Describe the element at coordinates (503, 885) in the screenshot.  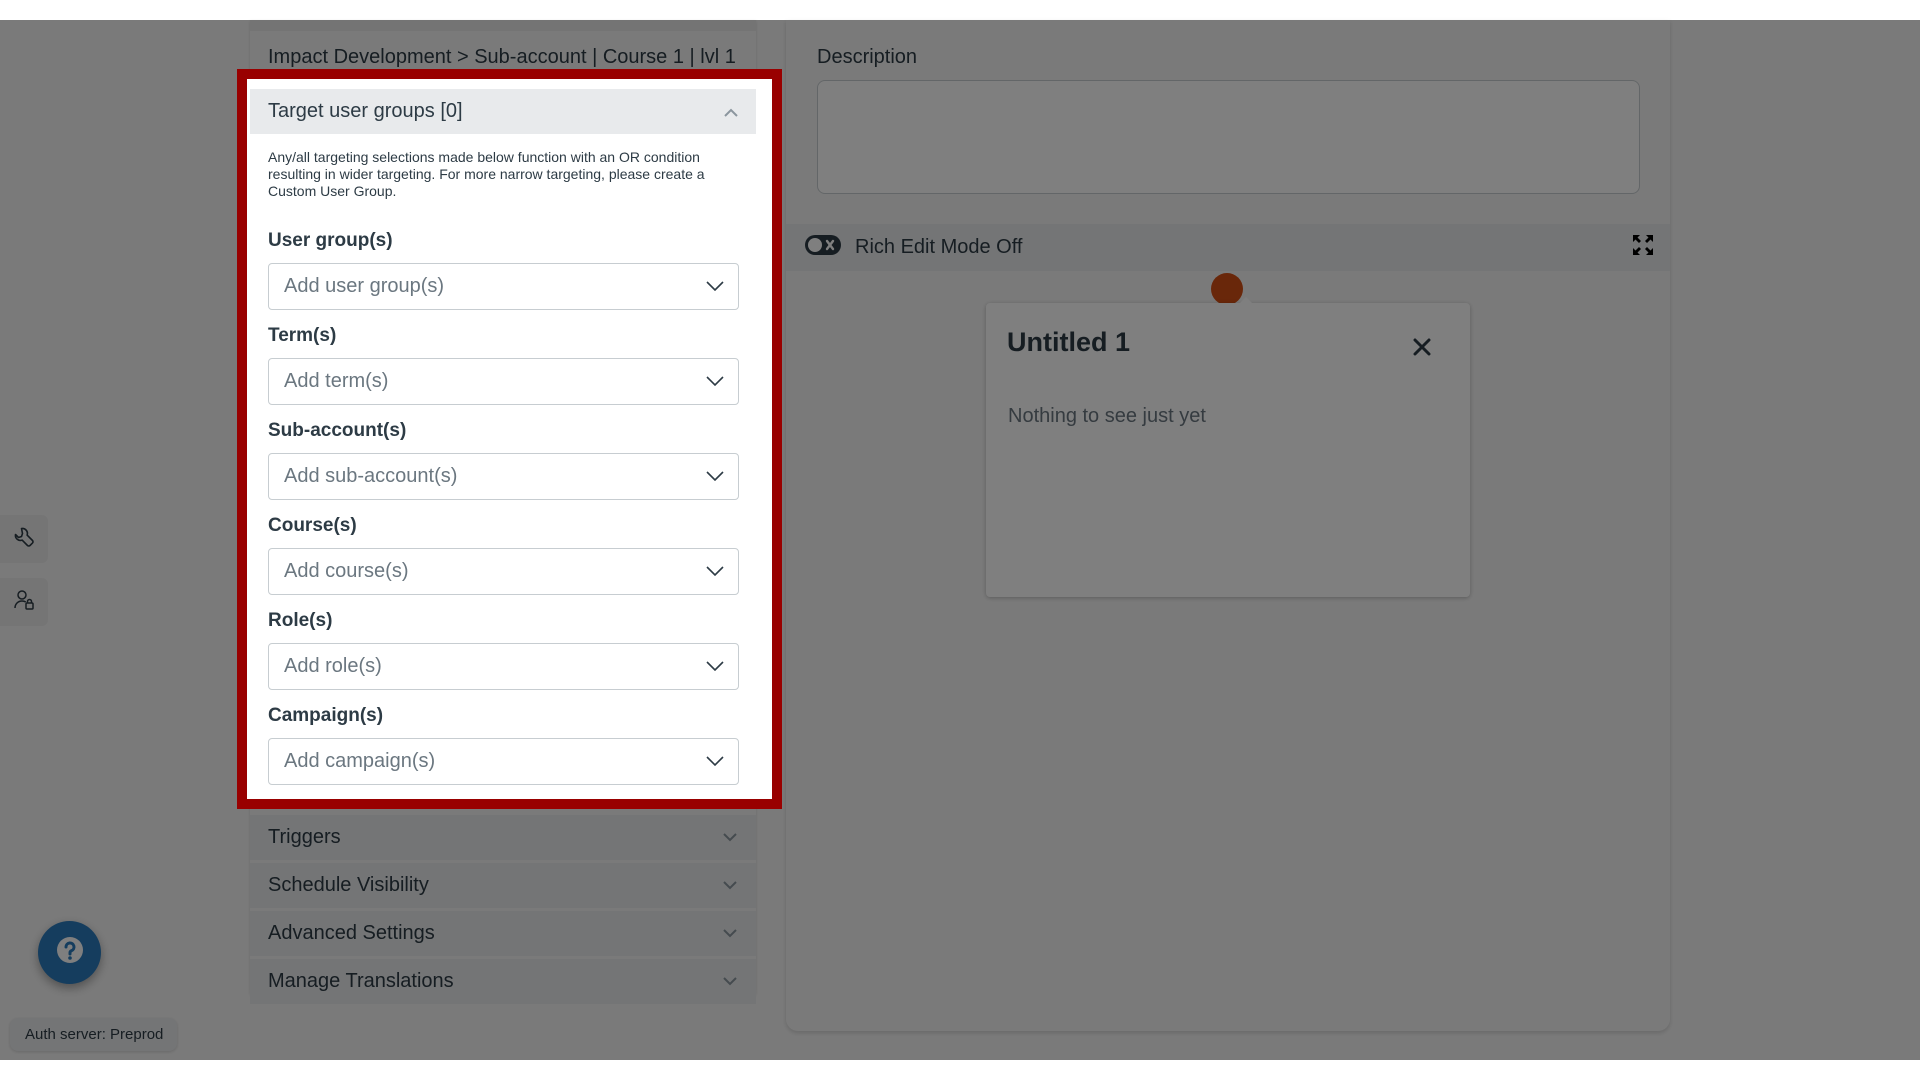
I see `section-schedule-visibility: Schedule Visibility` at that location.